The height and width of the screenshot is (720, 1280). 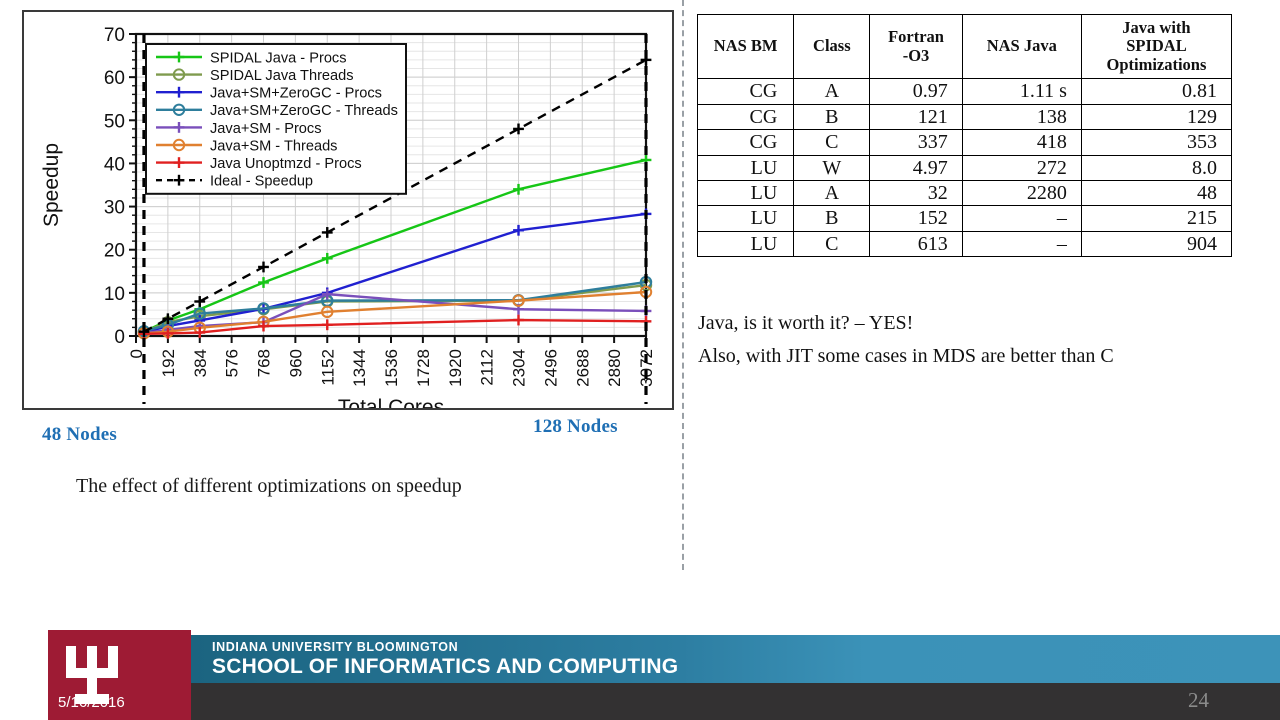 I want to click on legend-label: Java+SM - Procs, so click(x=266, y=129).